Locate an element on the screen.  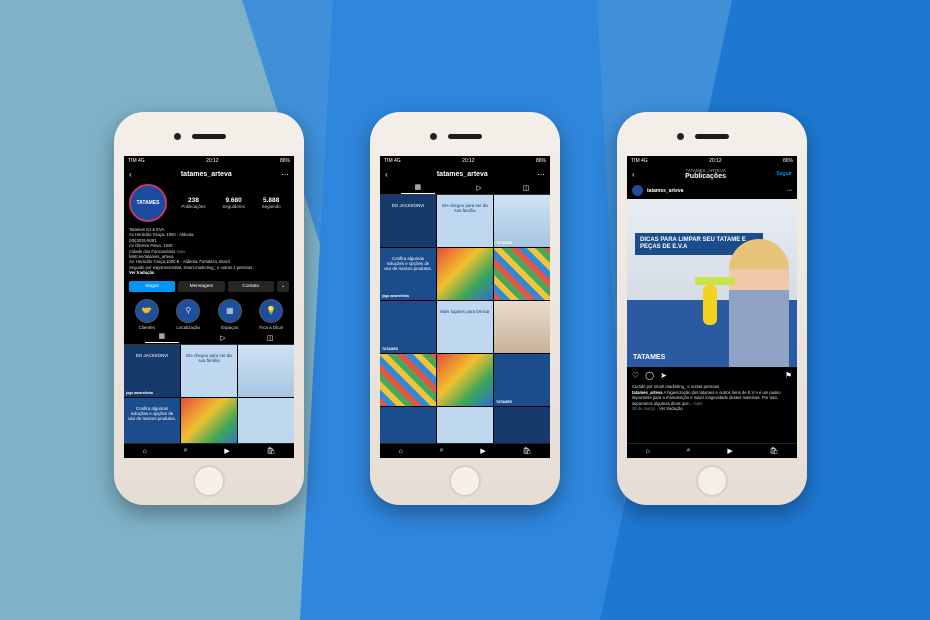
thumbnail-text: Ele chegou para ser da sua família is located at coordinates (465, 208).